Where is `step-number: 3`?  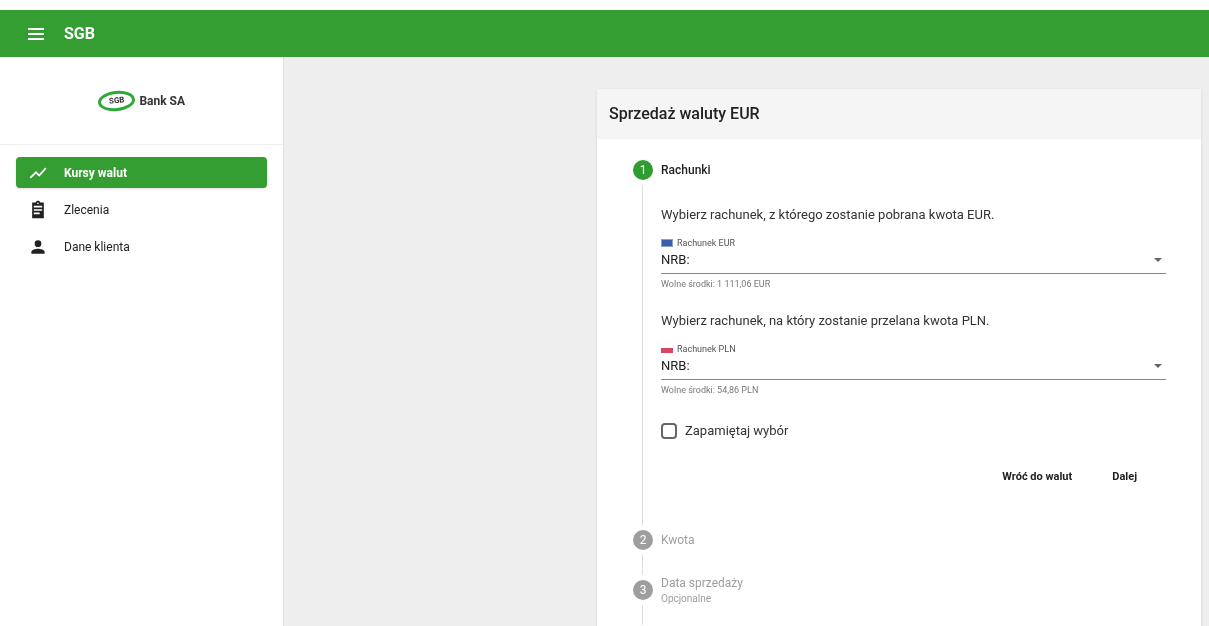
step-number: 3 is located at coordinates (643, 590).